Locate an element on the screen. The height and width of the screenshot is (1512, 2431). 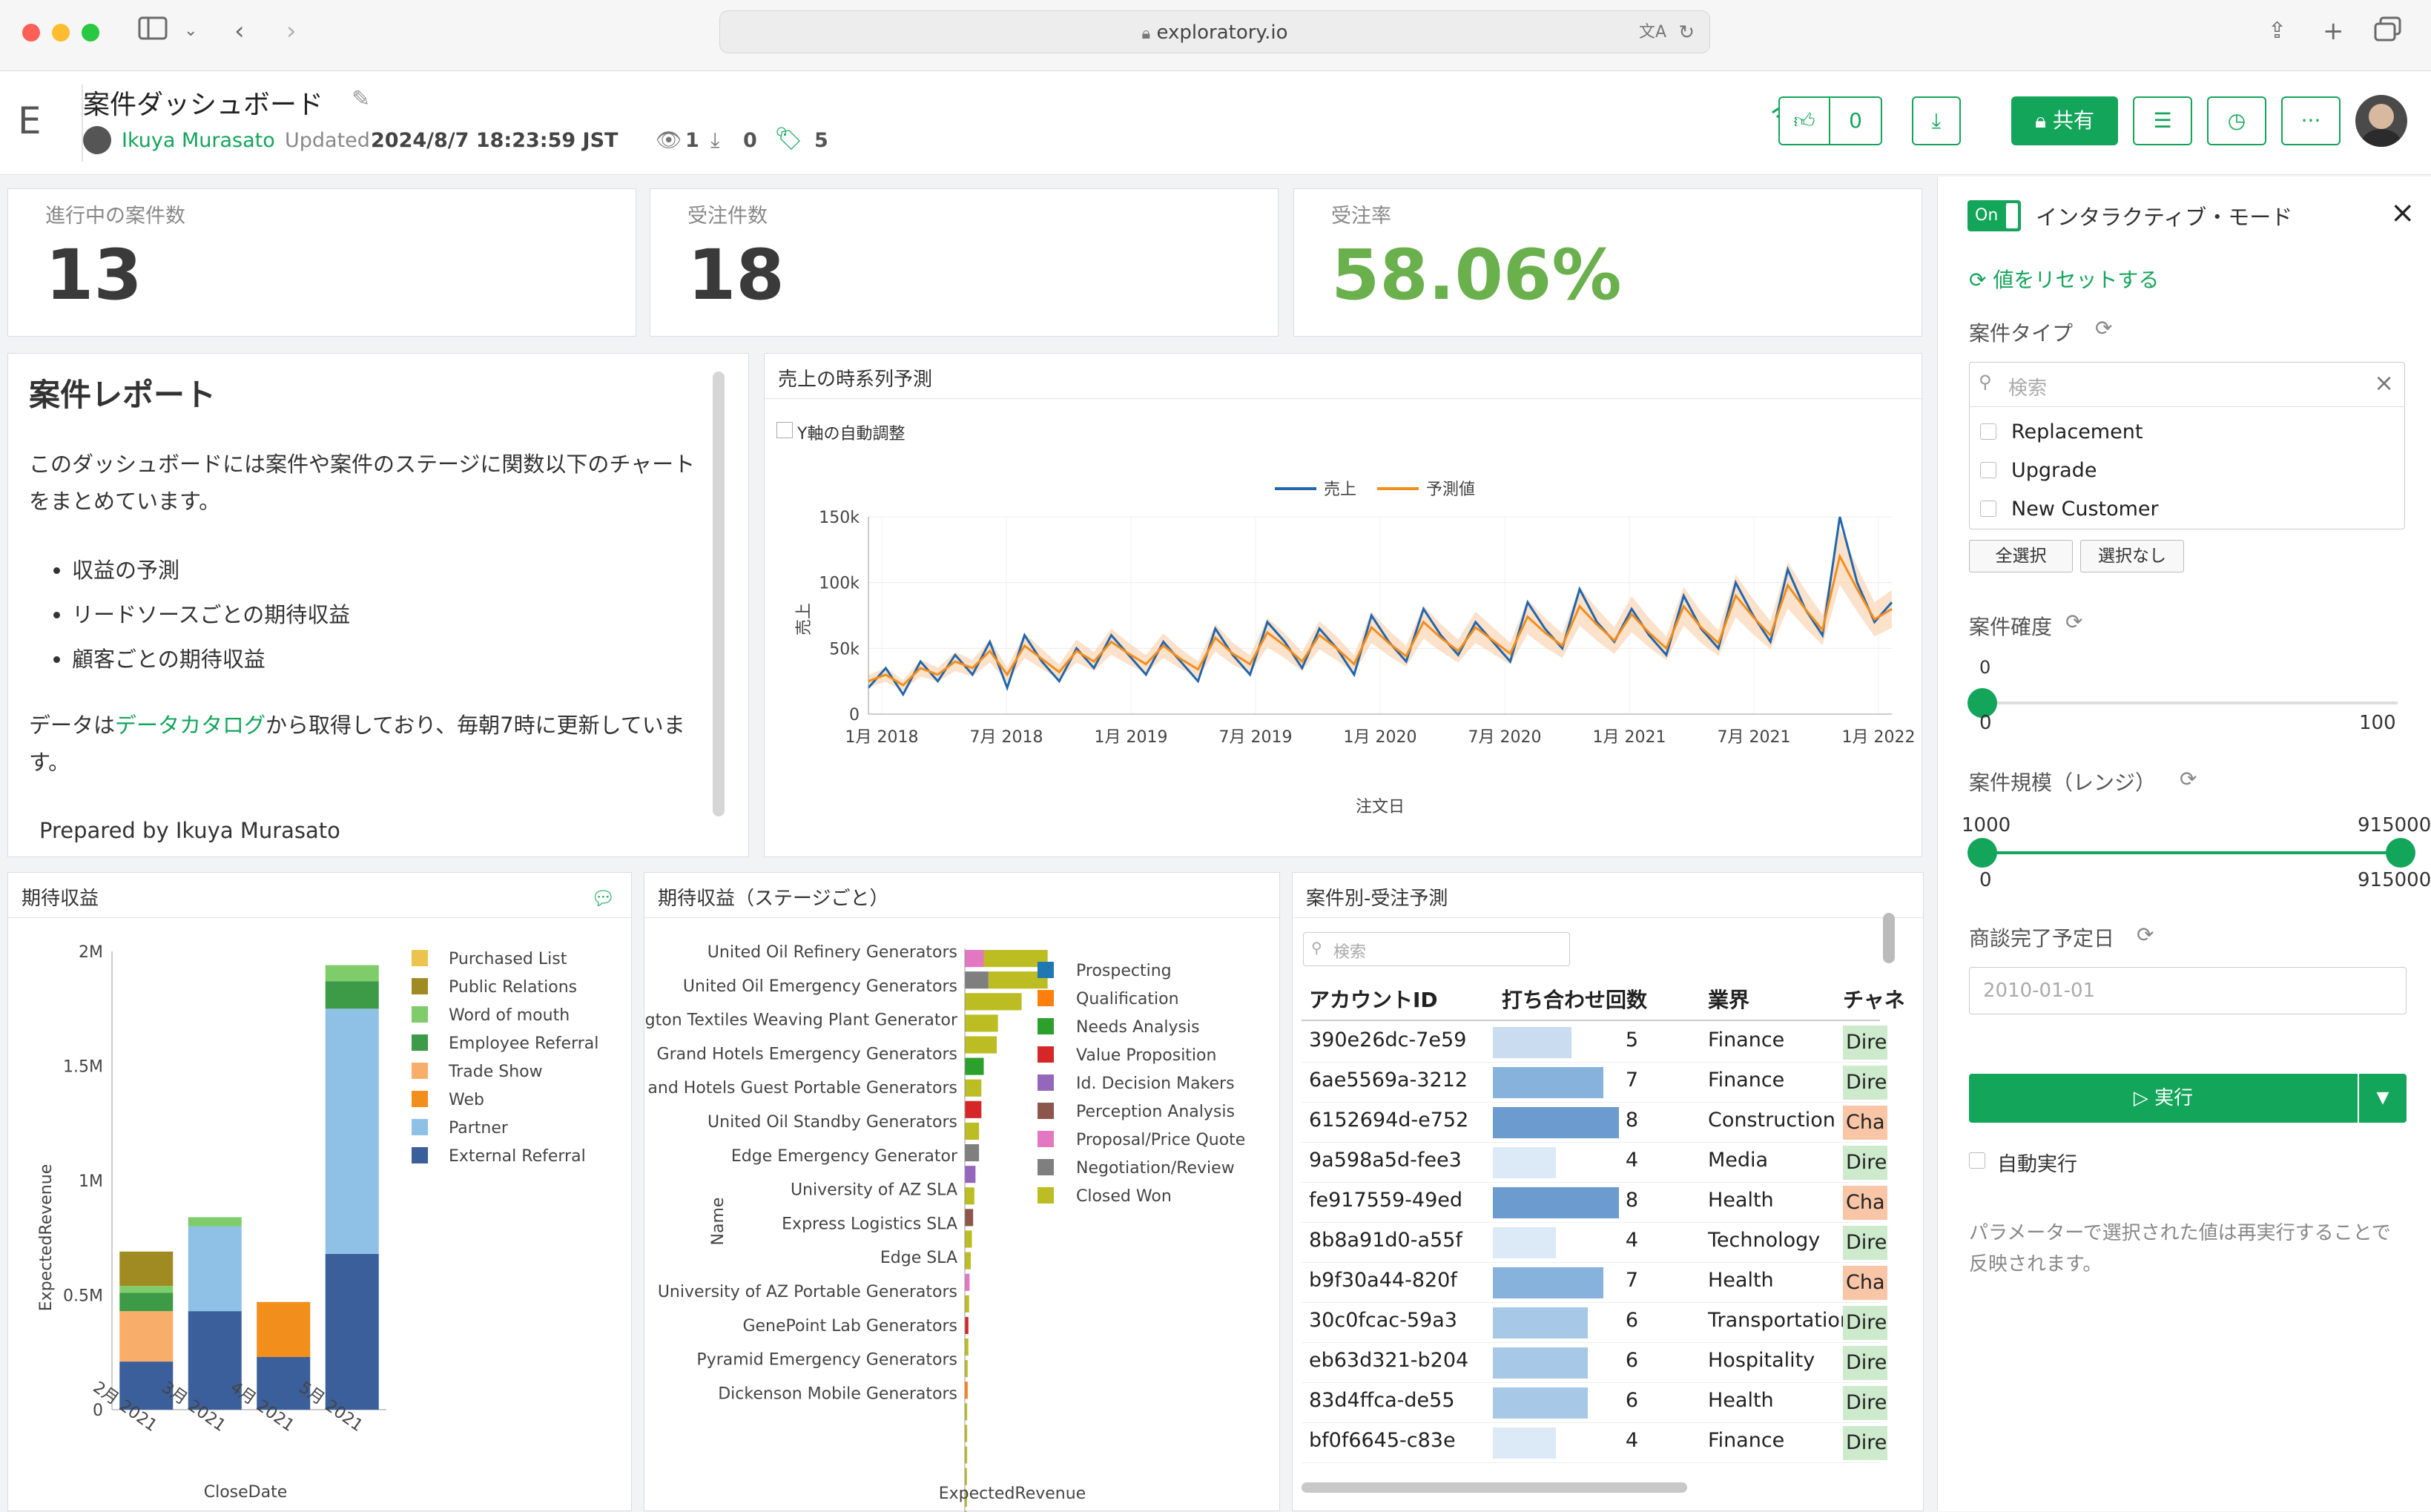
author-link: Ikuya Murasato is located at coordinates (199, 140).